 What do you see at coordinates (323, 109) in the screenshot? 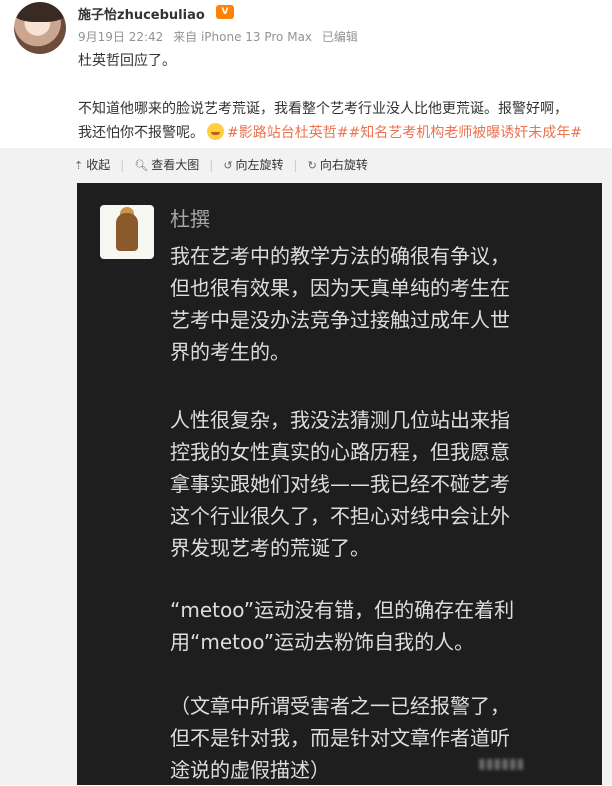
I see `post-text-line2: 不知道他哪来的脸说艺考荒诞，我看整个艺考行业没人比他更荒诞。报警好啊，` at bounding box center [323, 109].